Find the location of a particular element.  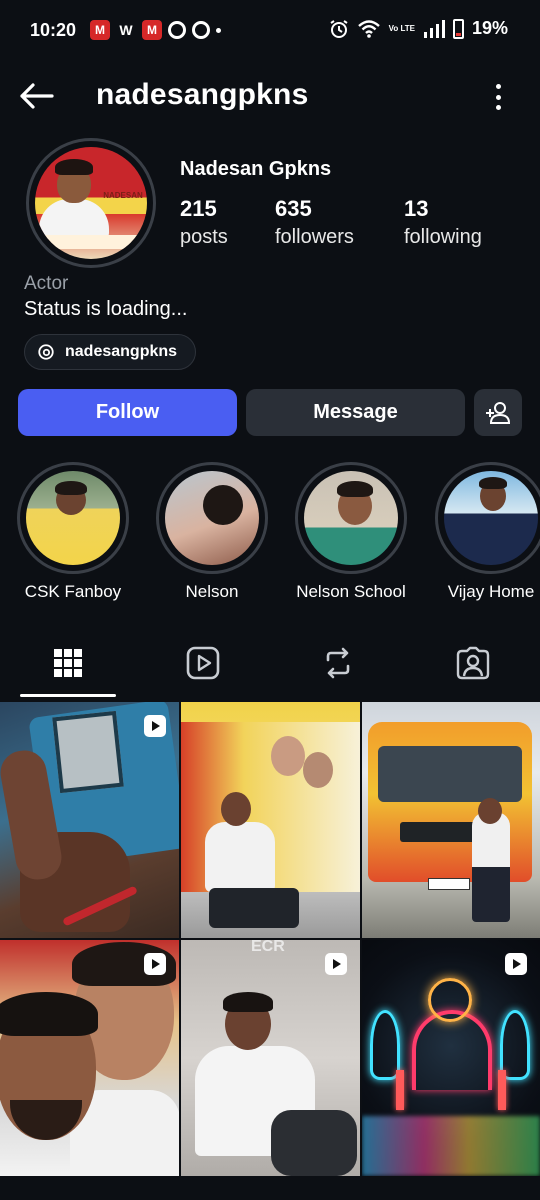

threads-icon is located at coordinates (46, 352).